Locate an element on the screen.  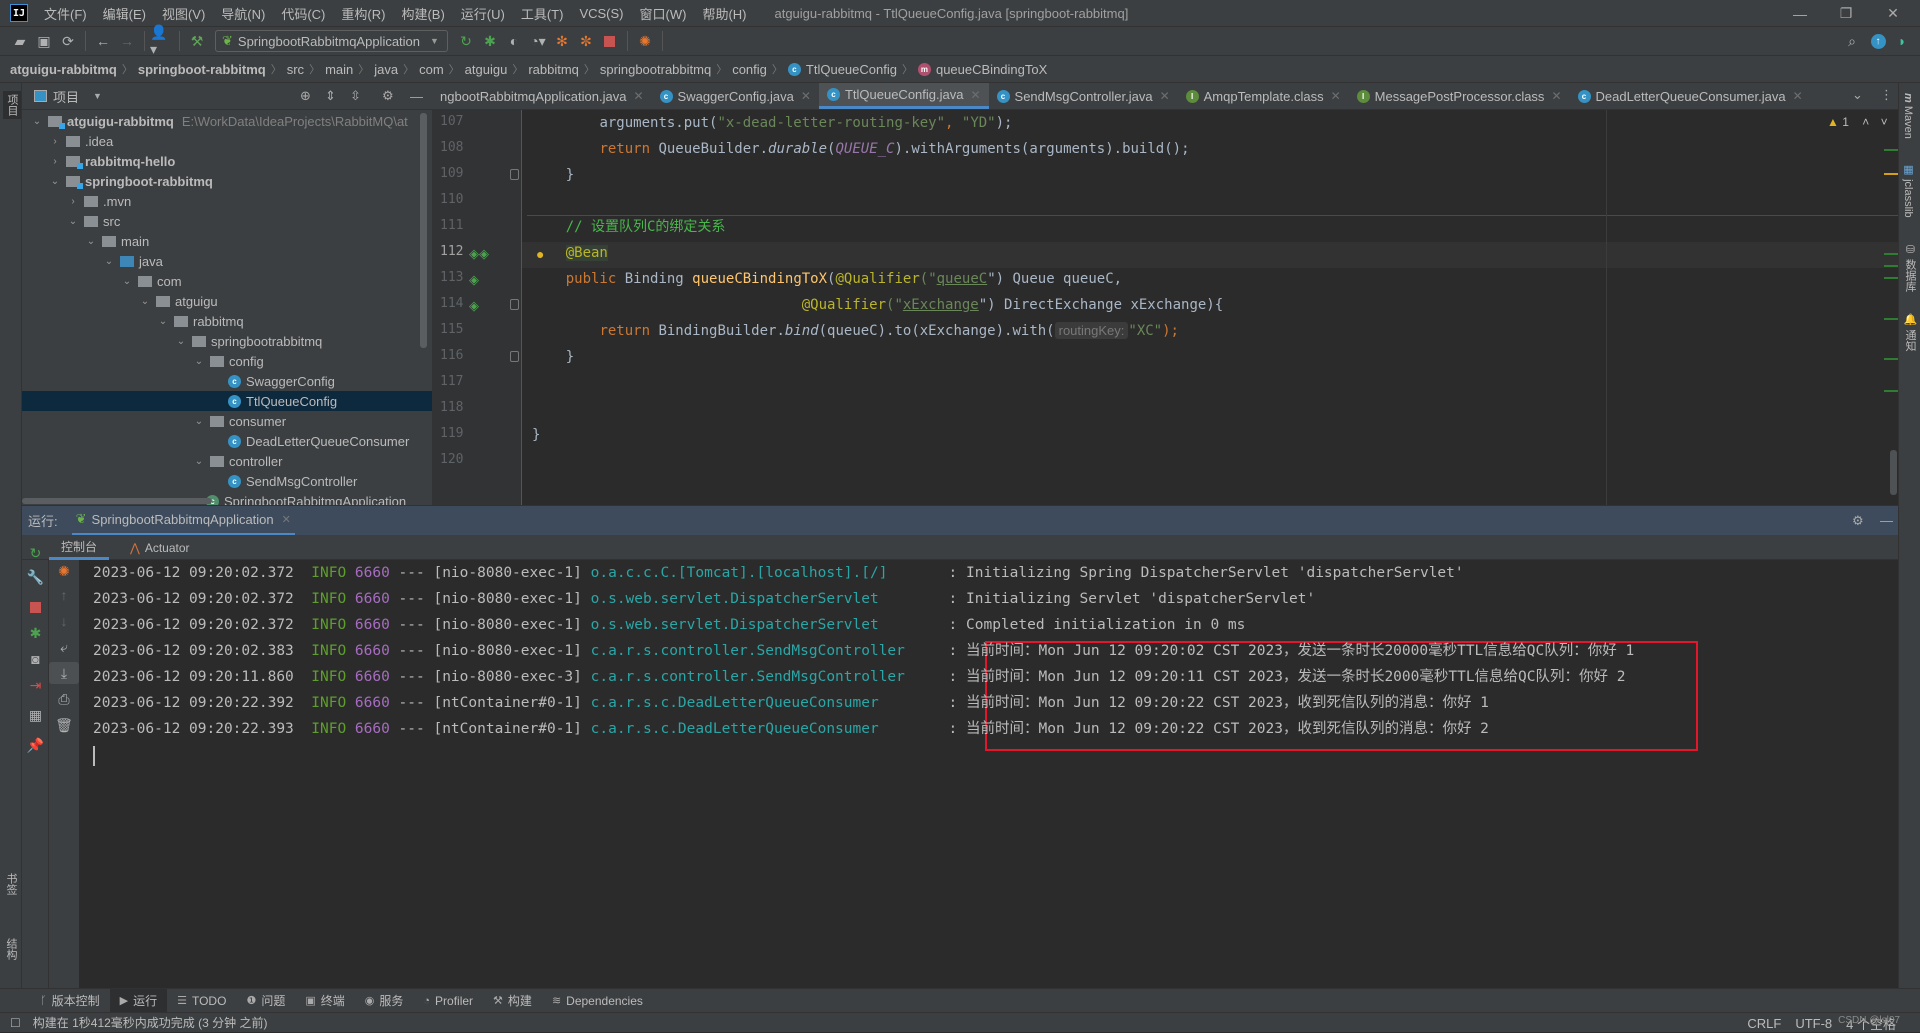
menu-tools: 工具(T) is located at coordinates (542, 13).